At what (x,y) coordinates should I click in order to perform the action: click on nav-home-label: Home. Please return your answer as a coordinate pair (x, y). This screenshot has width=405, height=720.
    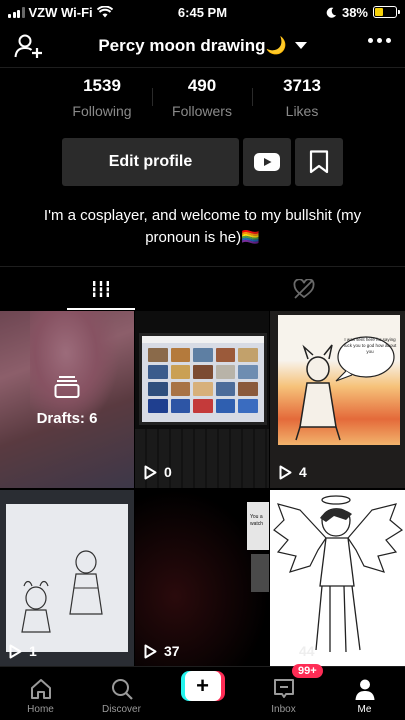
    Looking at the image, I should click on (40, 709).